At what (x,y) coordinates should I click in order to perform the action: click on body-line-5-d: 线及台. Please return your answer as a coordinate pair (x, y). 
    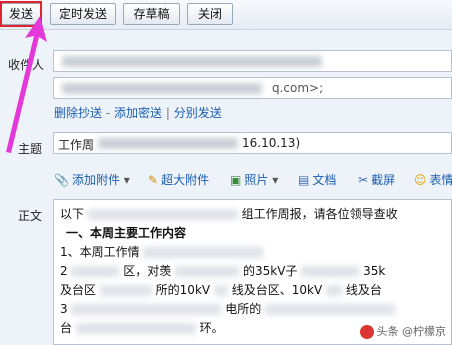
    Looking at the image, I should click on (363, 290).